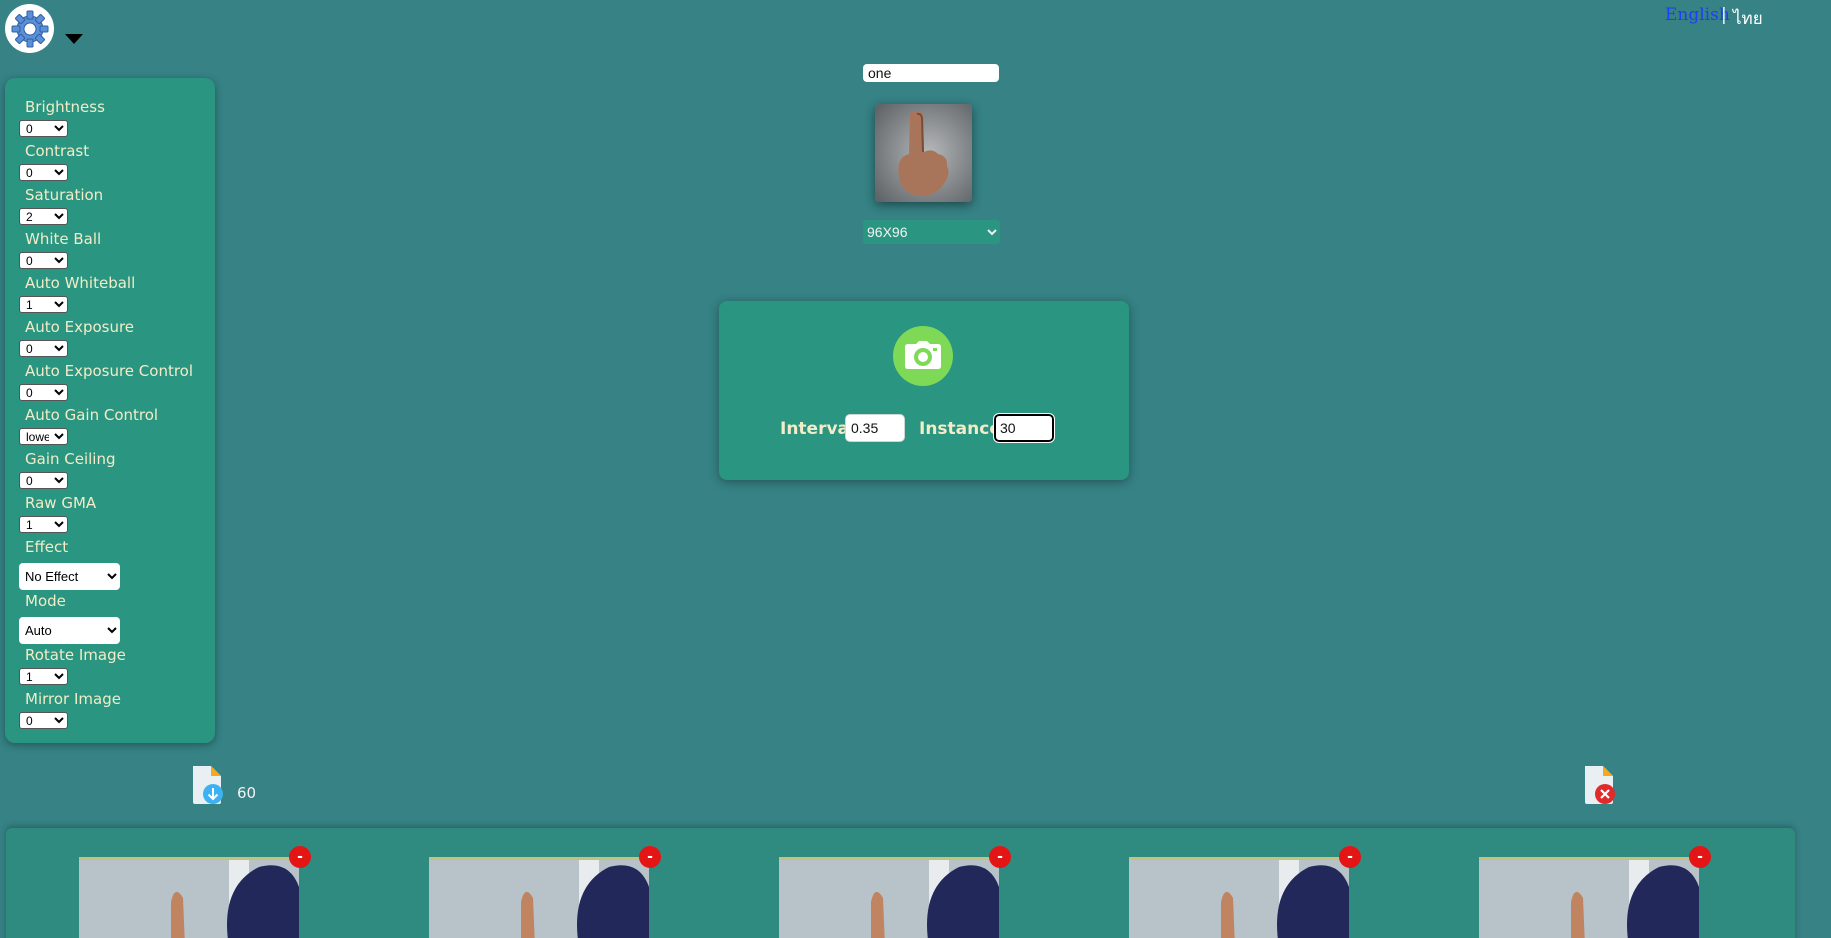 Image resolution: width=1831 pixels, height=938 pixels. What do you see at coordinates (70, 459) in the screenshot?
I see `gain-ceiling-label: Gain Ceiling` at bounding box center [70, 459].